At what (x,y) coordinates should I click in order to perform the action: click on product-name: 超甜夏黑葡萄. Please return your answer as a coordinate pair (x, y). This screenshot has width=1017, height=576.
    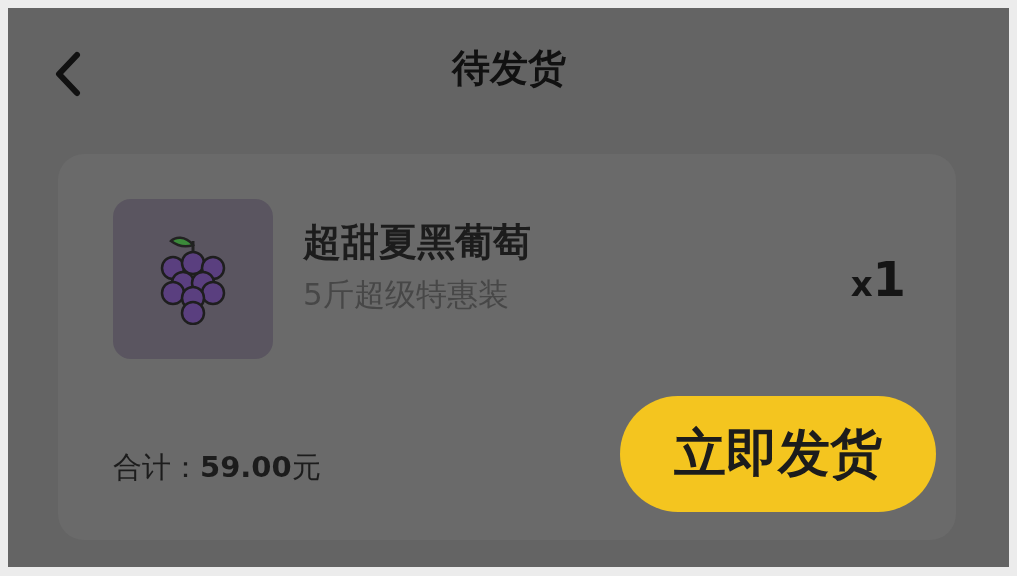
    Looking at the image, I should click on (417, 242).